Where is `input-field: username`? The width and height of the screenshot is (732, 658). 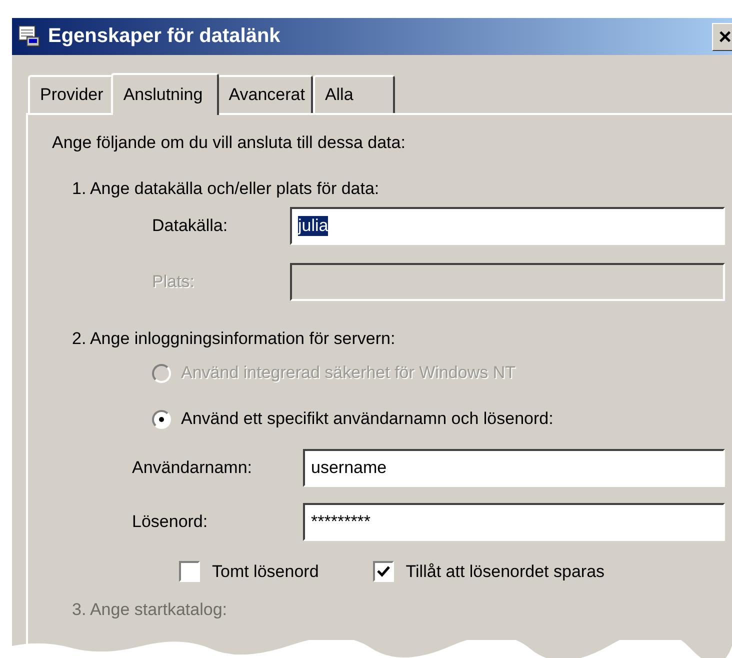 input-field: username is located at coordinates (514, 468).